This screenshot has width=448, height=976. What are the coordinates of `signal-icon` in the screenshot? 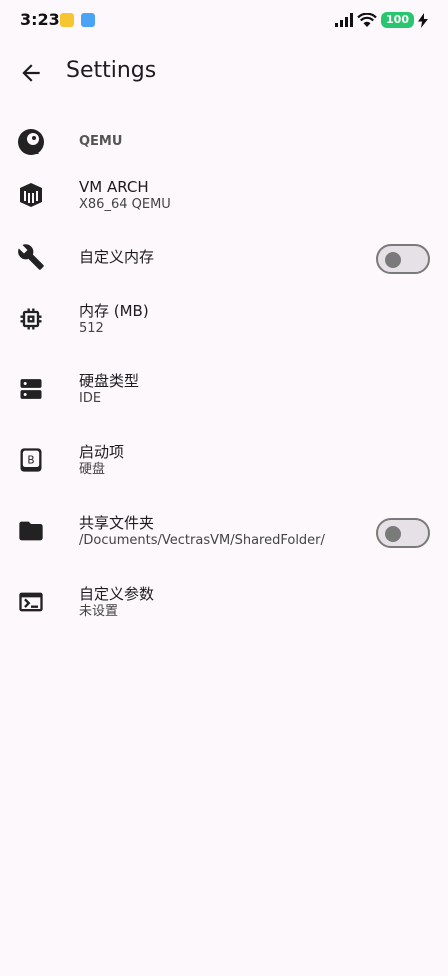 It's located at (344, 20).